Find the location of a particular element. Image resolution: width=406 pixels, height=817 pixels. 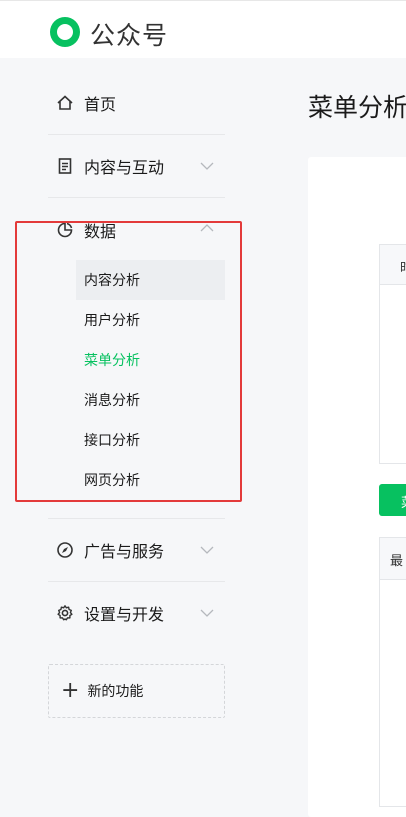

data-table-1: 时 is located at coordinates (392, 354).